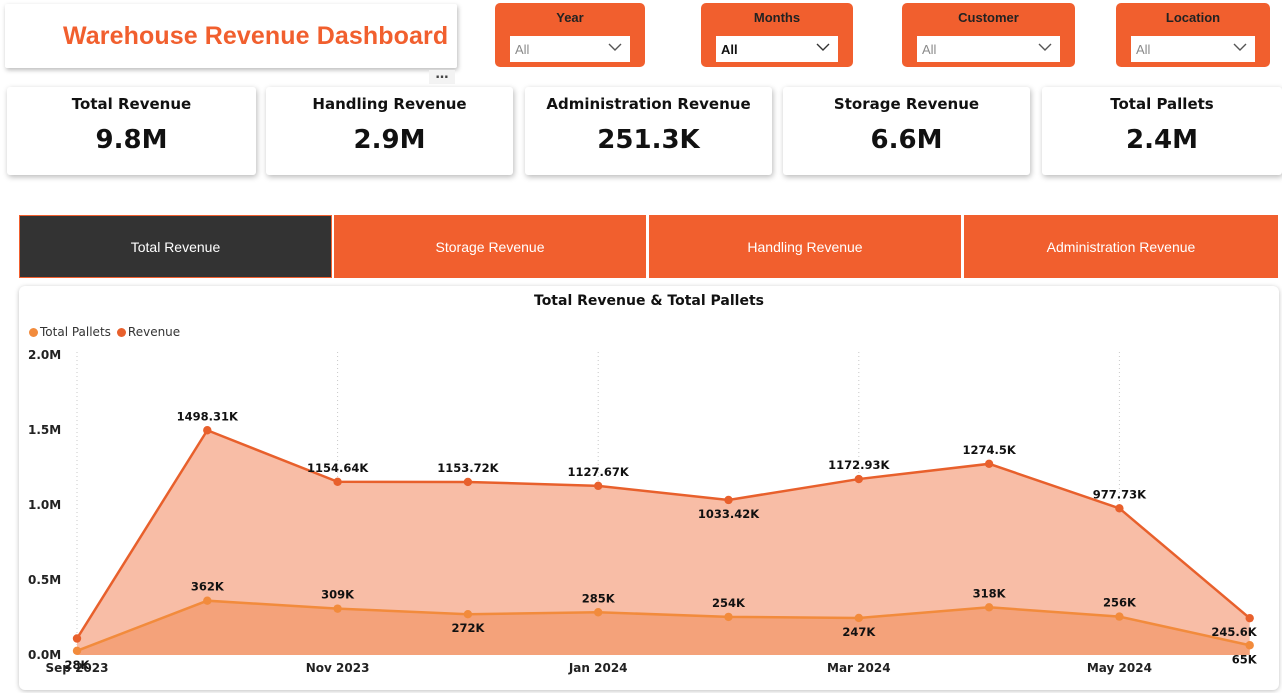 Image resolution: width=1282 pixels, height=693 pixels. I want to click on kpi-total-revenue: Total Revenue 9.8M, so click(131, 131).